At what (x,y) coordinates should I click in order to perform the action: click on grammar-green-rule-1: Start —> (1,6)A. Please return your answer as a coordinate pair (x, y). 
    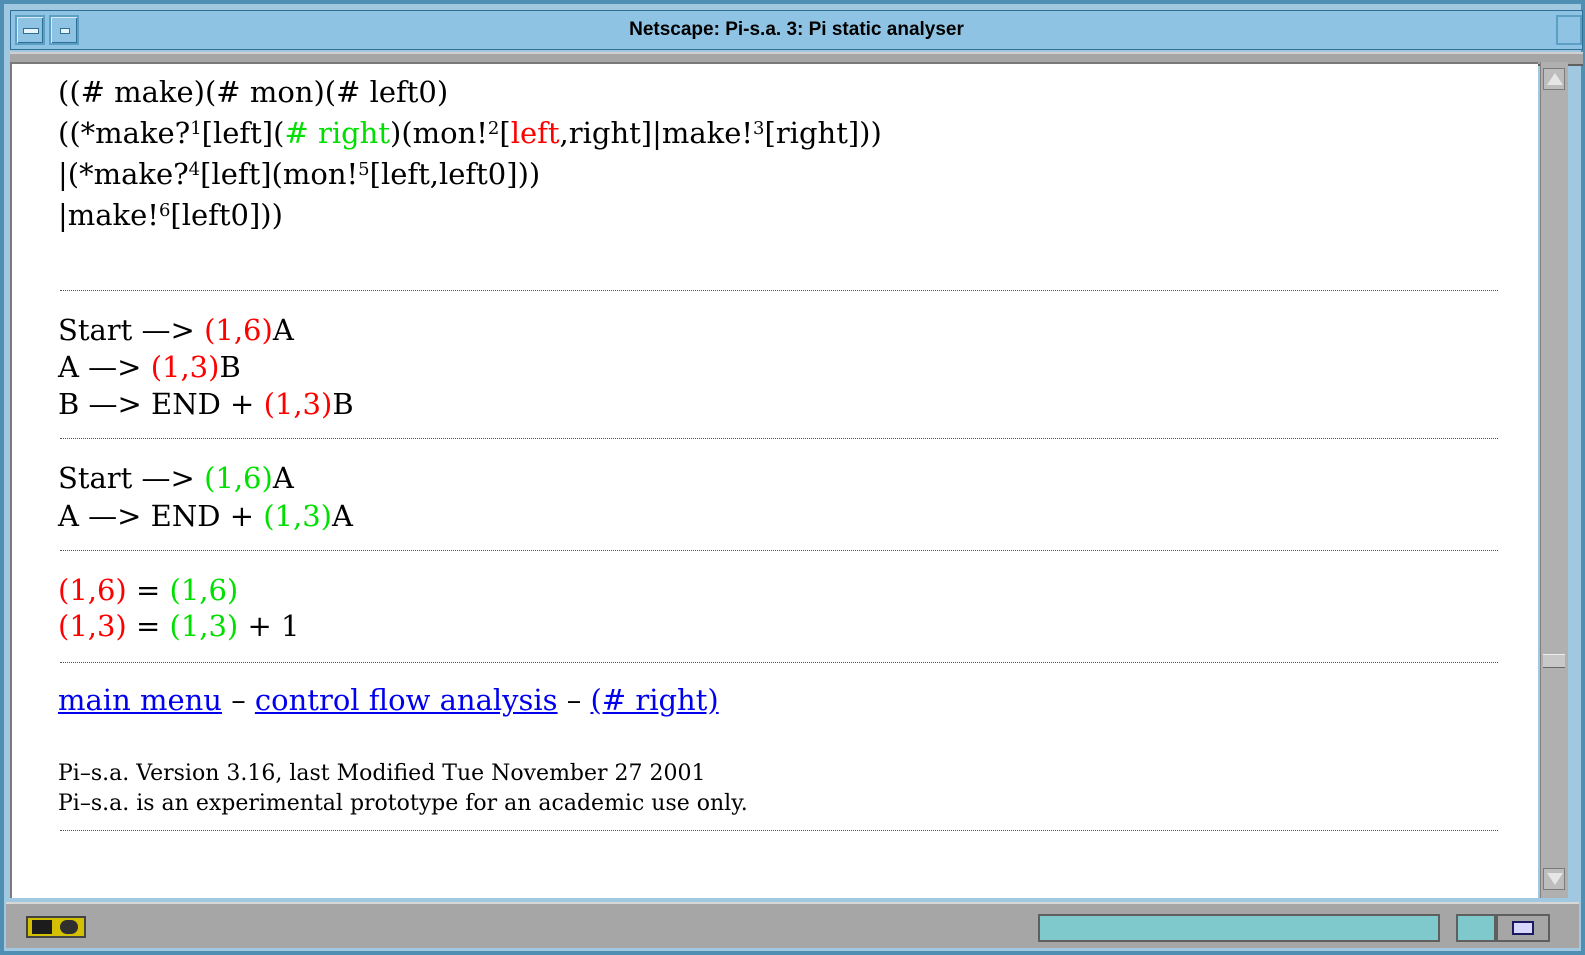
    Looking at the image, I should click on (176, 478).